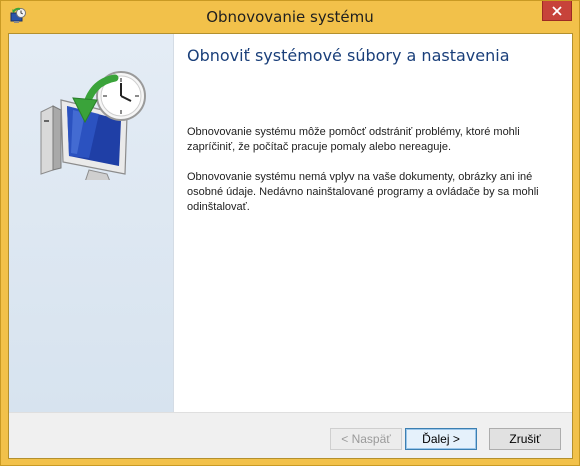 Image resolution: width=580 pixels, height=466 pixels. What do you see at coordinates (94, 127) in the screenshot?
I see `system-restore-computer-clock-icon` at bounding box center [94, 127].